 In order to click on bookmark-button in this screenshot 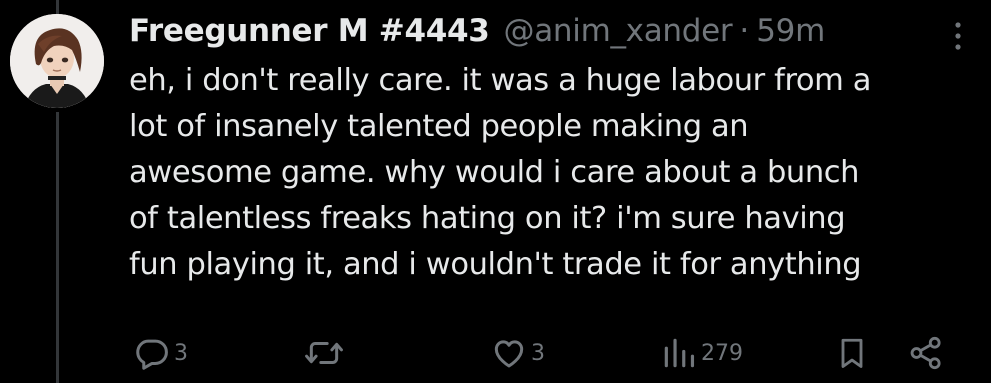, I will do `click(852, 353)`.